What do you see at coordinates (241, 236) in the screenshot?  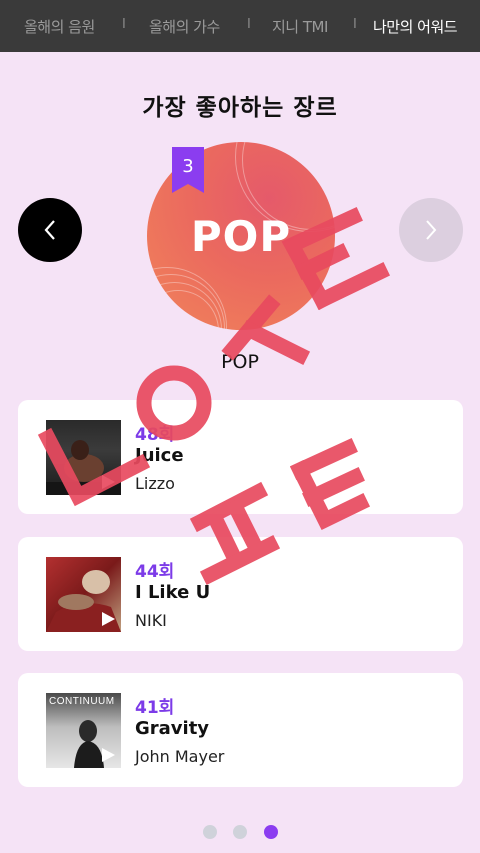 I see `genre-cover-label: POP` at bounding box center [241, 236].